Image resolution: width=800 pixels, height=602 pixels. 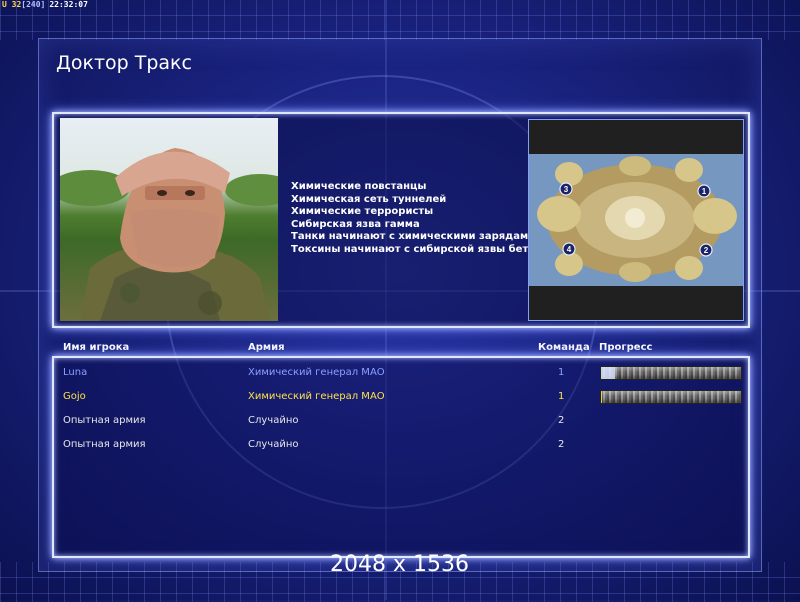 What do you see at coordinates (566, 189) in the screenshot?
I see `spawn-label: 3` at bounding box center [566, 189].